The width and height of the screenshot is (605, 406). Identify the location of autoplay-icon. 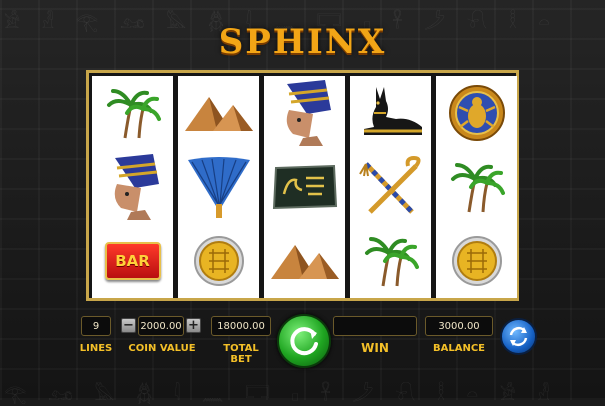
(518, 336).